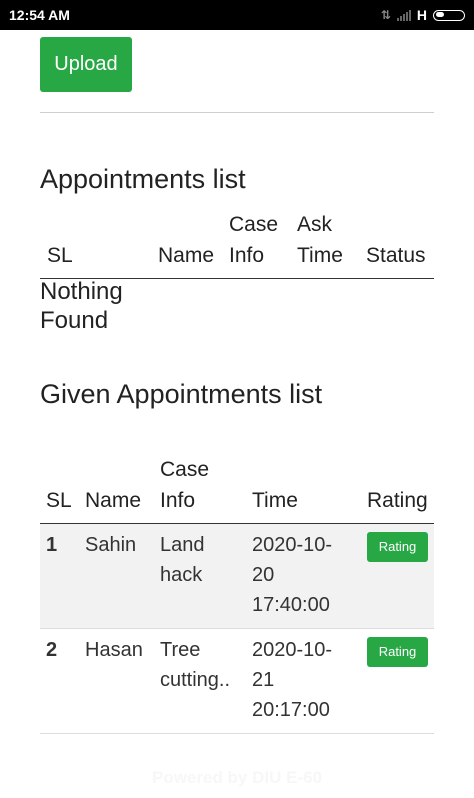 The image size is (474, 798). I want to click on appointments-header-row: SL Name Case Info Ask Time Status, so click(237, 244).